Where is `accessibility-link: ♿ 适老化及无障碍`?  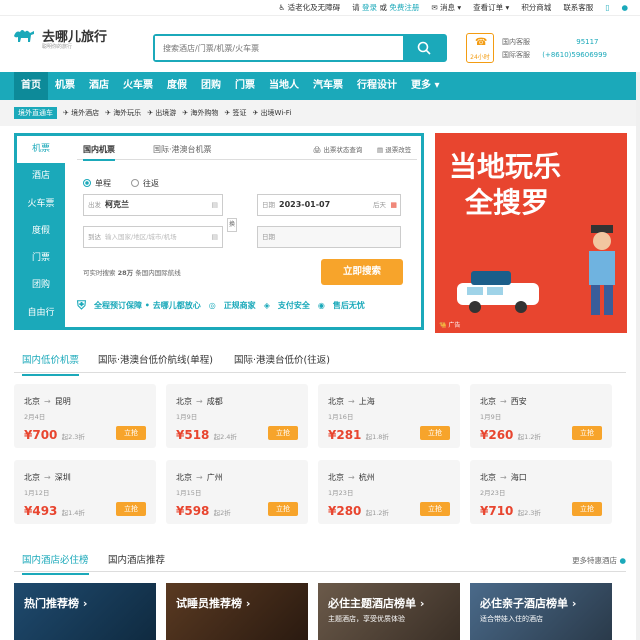
accessibility-link: ♿ 适老化及无障碍 is located at coordinates (310, 7).